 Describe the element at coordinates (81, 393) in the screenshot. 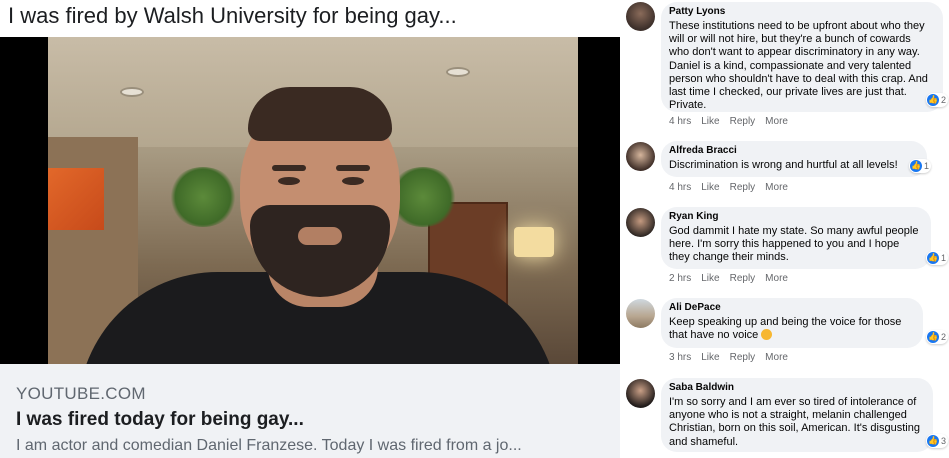

I see `link-domain: YOUTUBE.COM` at that location.